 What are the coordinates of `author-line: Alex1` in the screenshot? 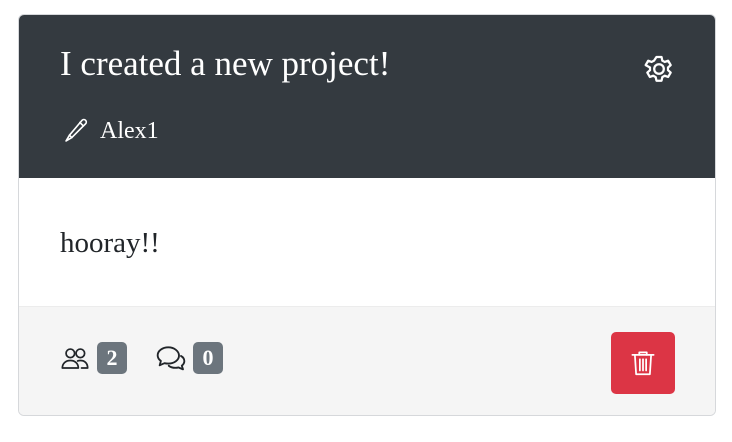 It's located at (110, 131).